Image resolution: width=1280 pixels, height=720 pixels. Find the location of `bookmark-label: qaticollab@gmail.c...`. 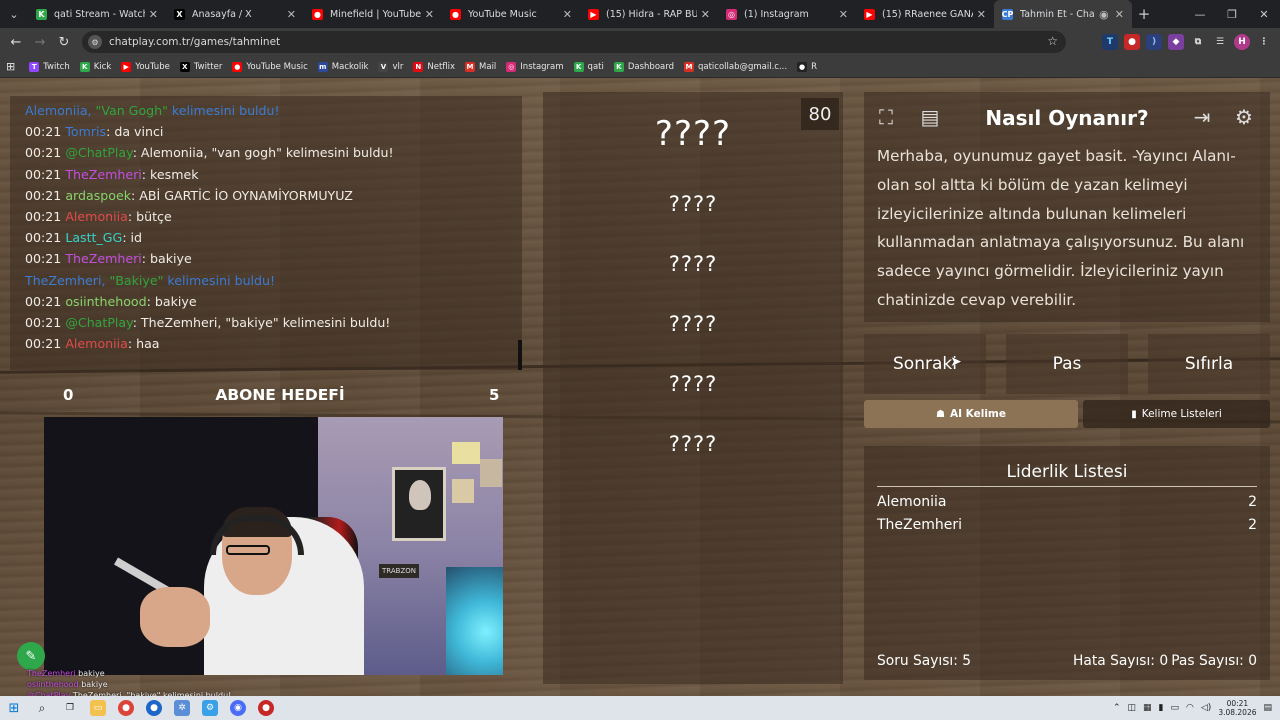

bookmark-label: qaticollab@gmail.c... is located at coordinates (742, 66).